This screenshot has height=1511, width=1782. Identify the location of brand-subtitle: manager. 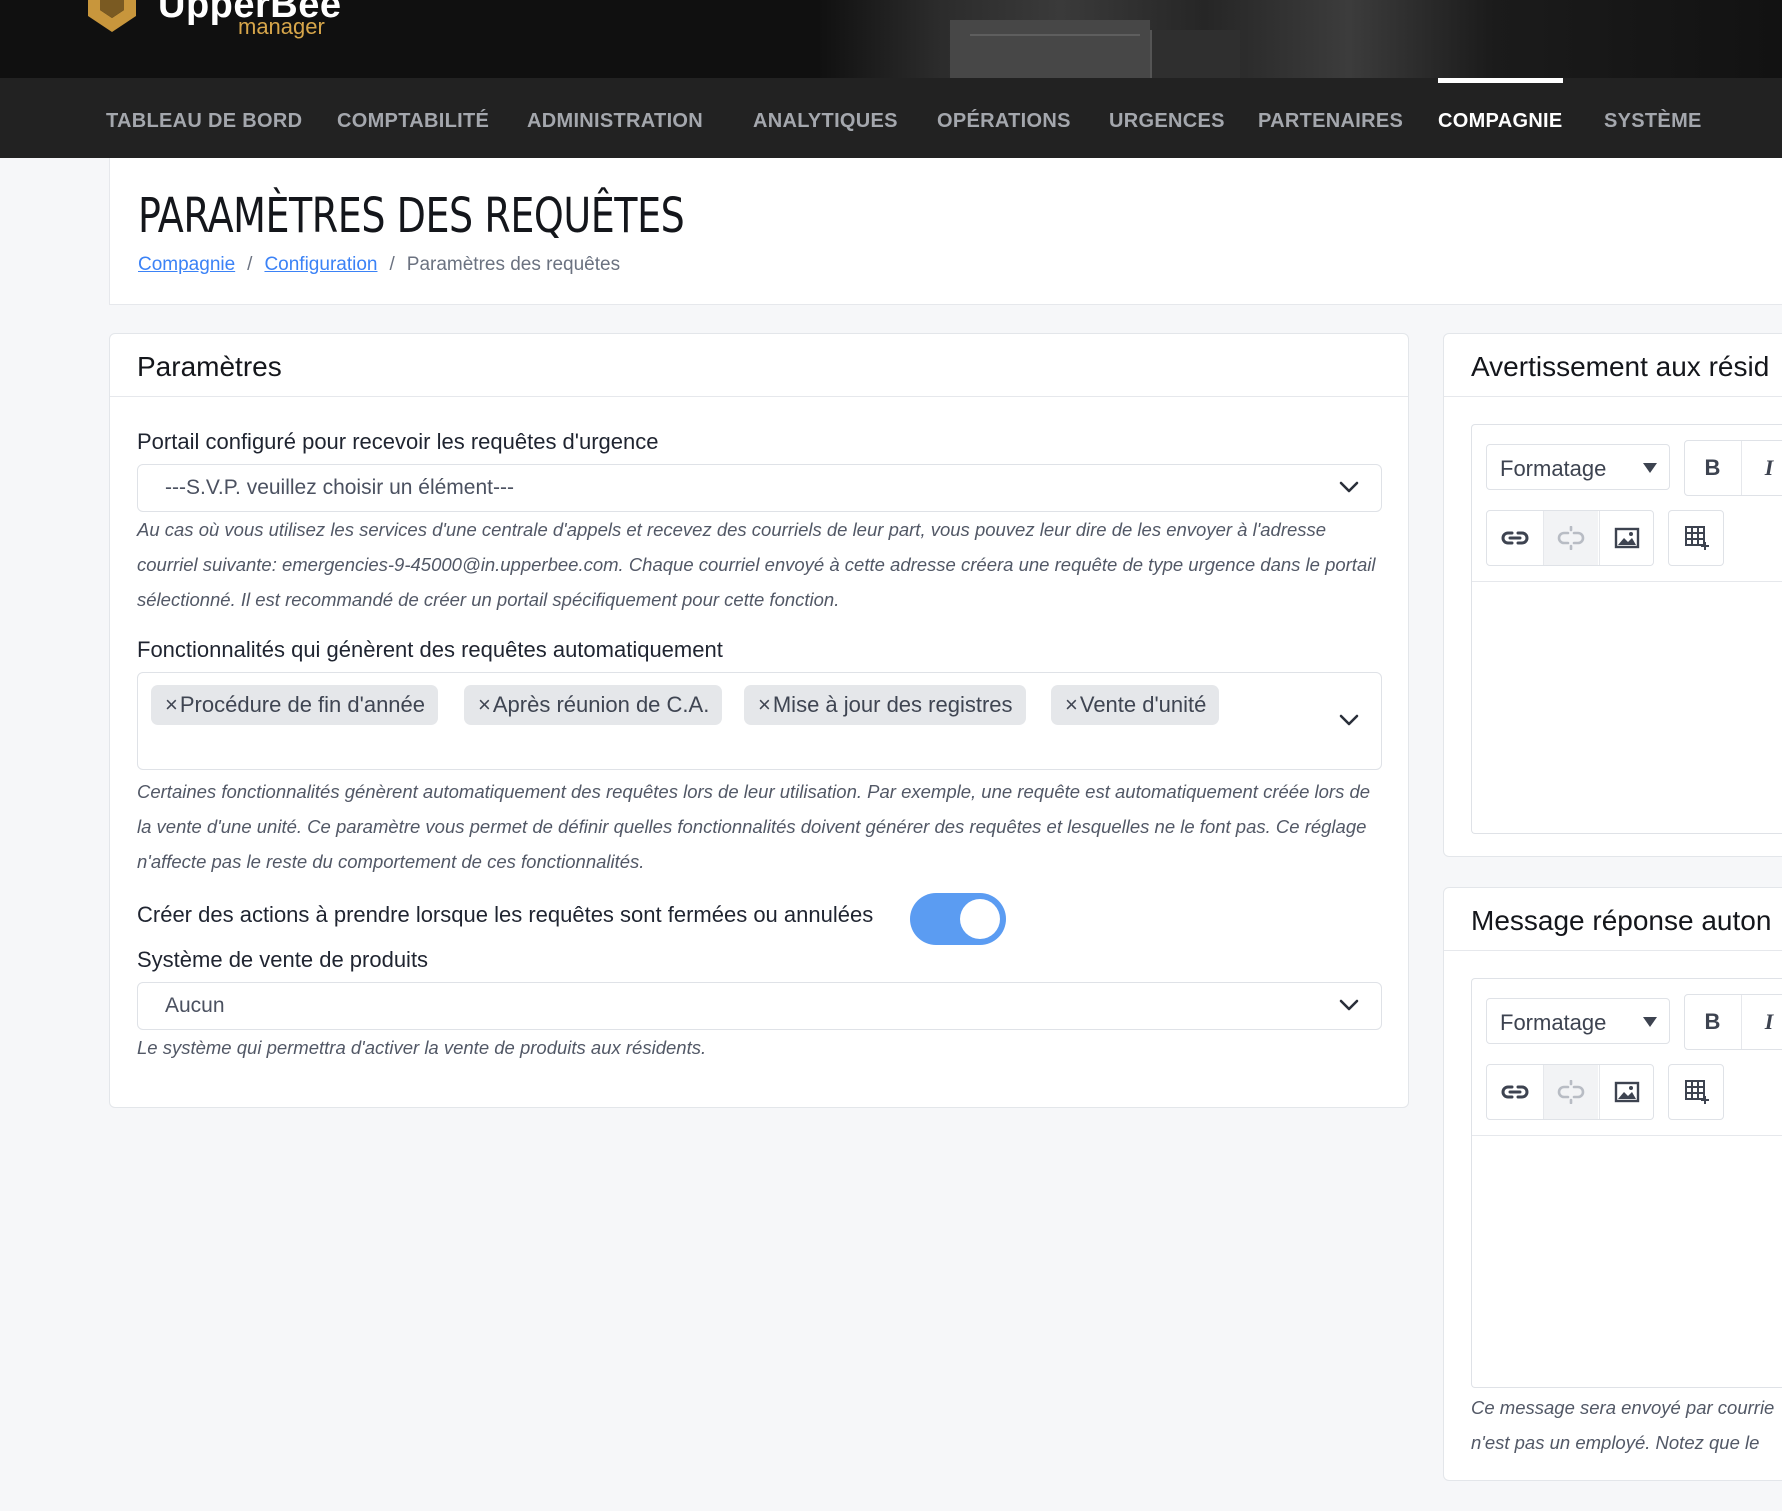
(281, 26).